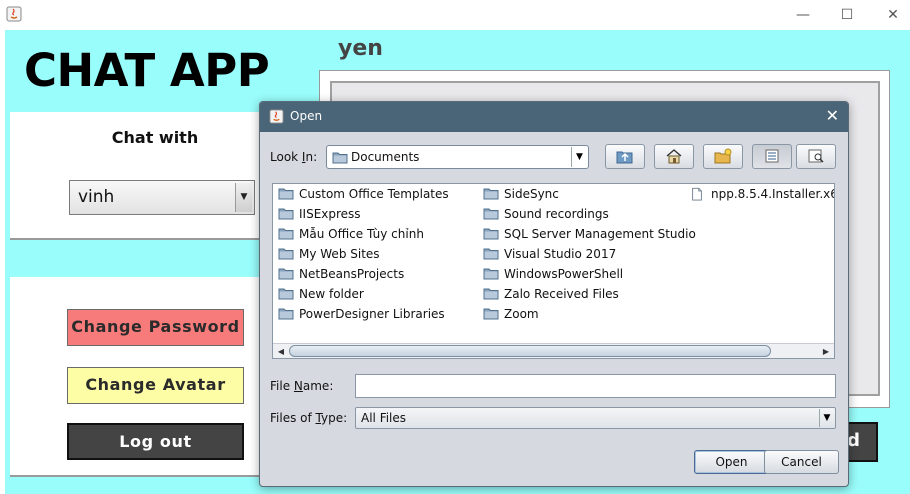 This screenshot has width=910, height=494. I want to click on file-item-name: My Web Sites, so click(339, 254).